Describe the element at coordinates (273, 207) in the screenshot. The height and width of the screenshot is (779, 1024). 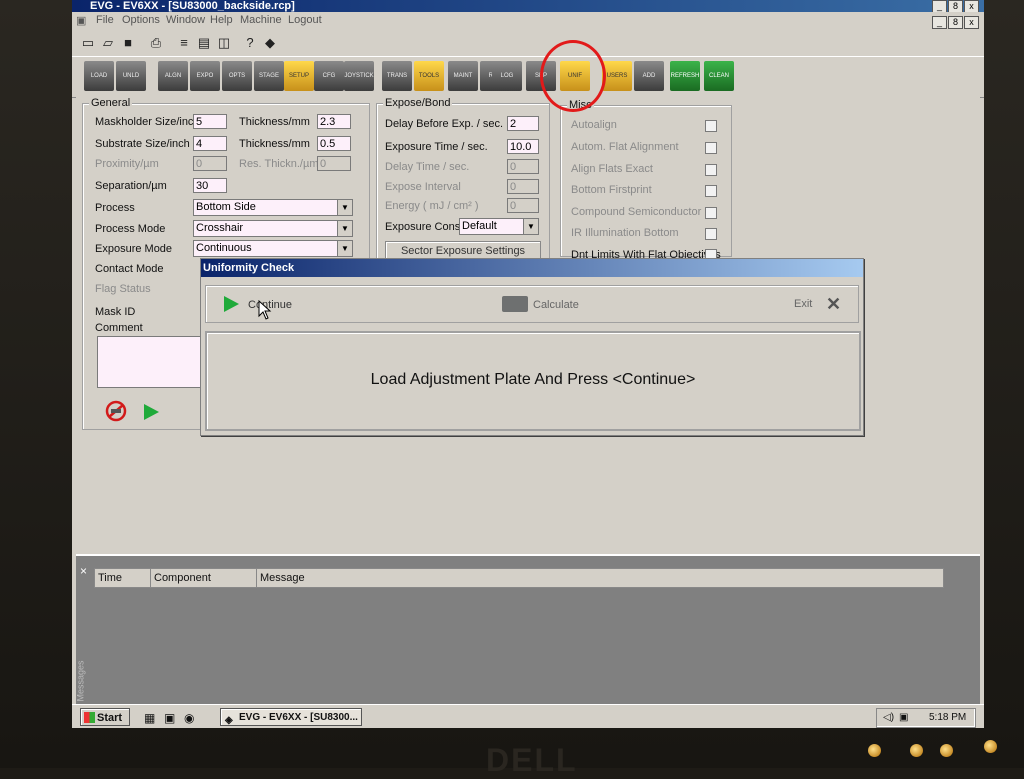
I see `process-select: Bottom Side ▼` at that location.